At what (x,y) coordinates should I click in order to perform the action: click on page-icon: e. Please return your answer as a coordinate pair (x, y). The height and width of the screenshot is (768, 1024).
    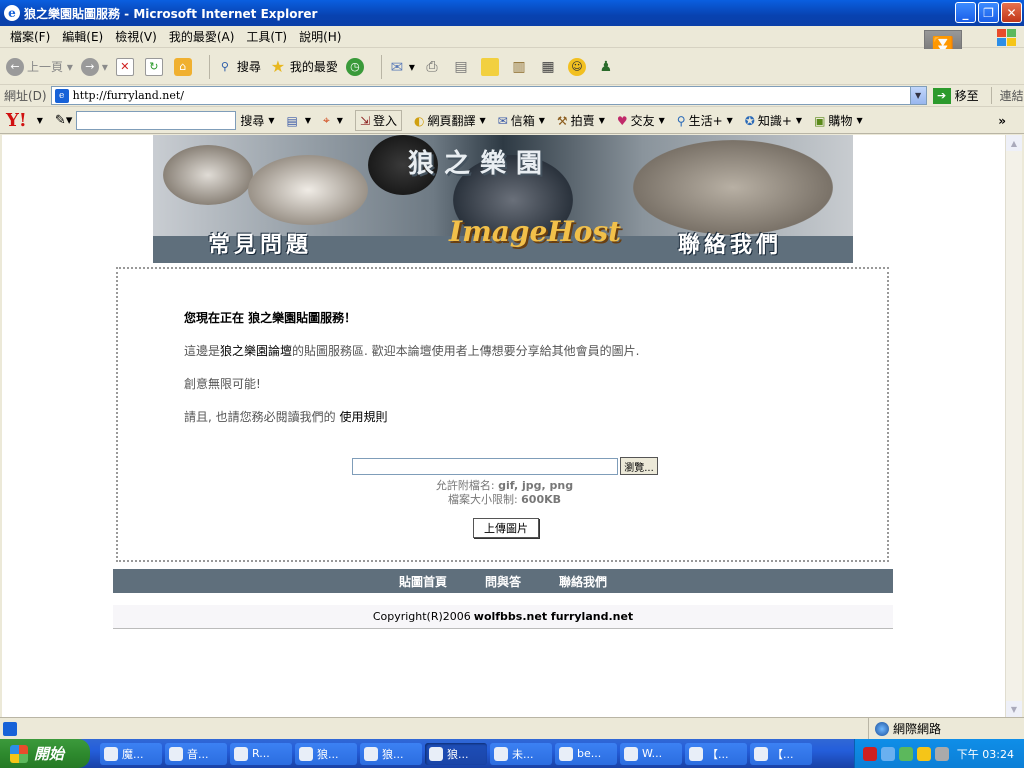
    Looking at the image, I should click on (61, 95).